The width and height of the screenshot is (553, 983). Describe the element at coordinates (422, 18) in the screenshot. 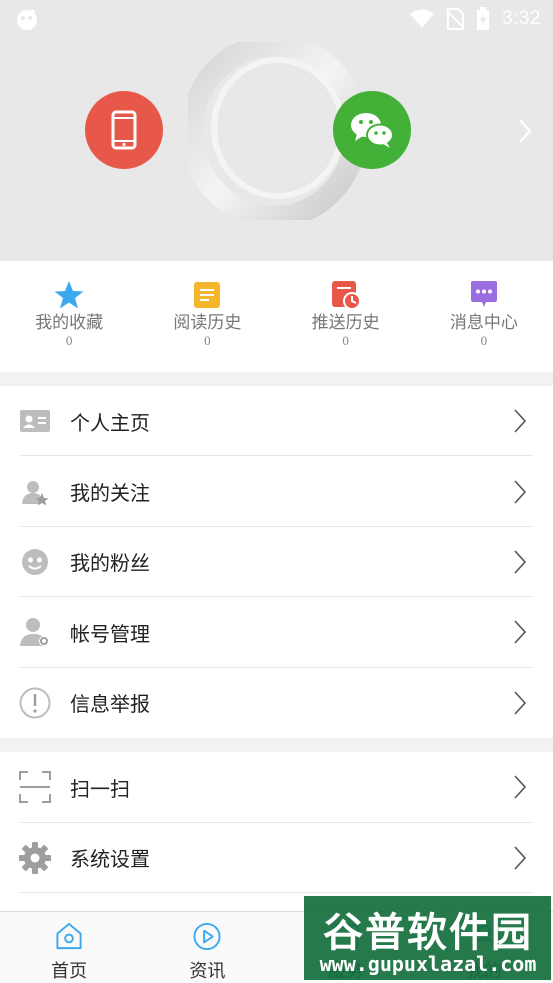

I see `wifi-icon` at that location.